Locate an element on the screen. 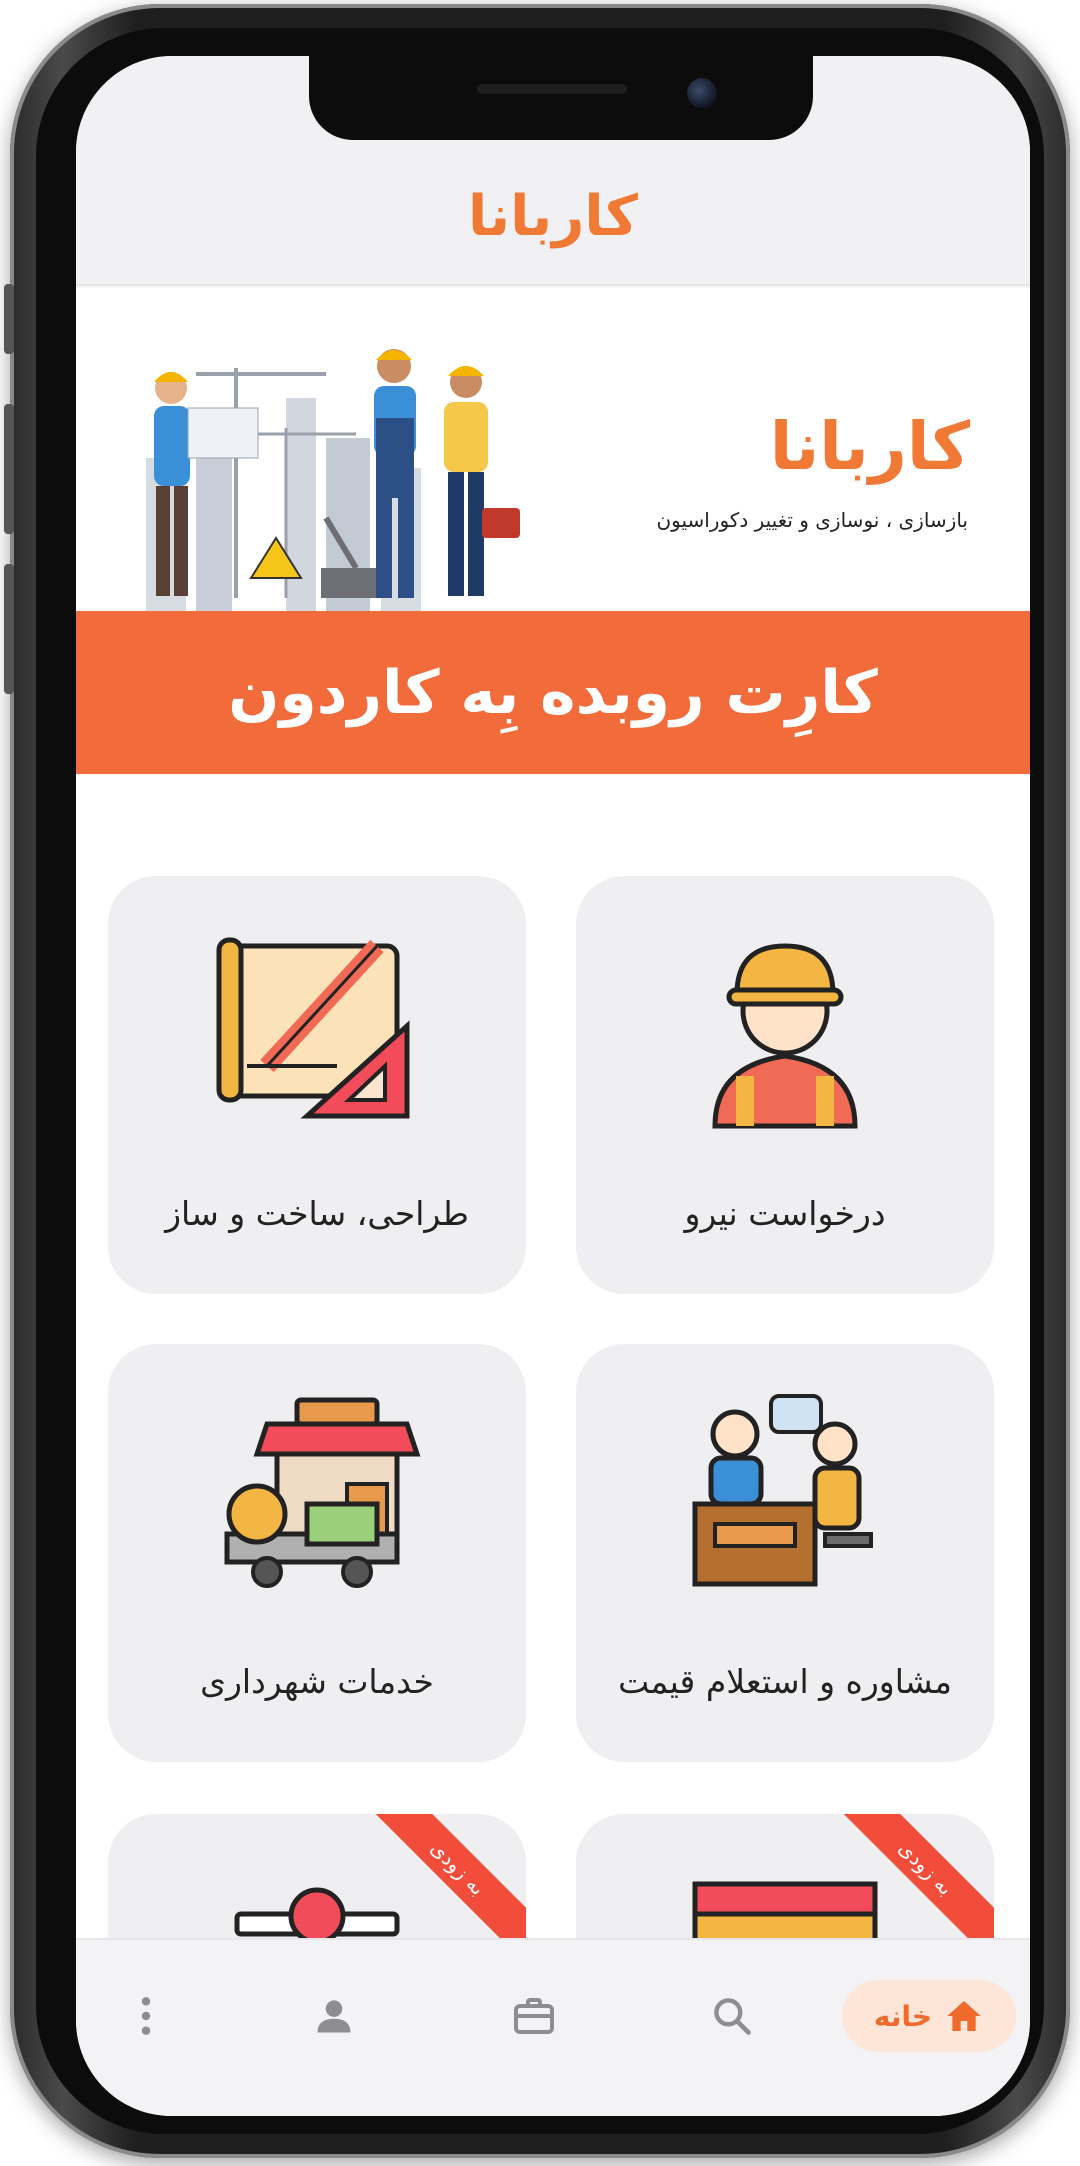 The width and height of the screenshot is (1080, 2166). volume-down-button is located at coordinates (9, 629).